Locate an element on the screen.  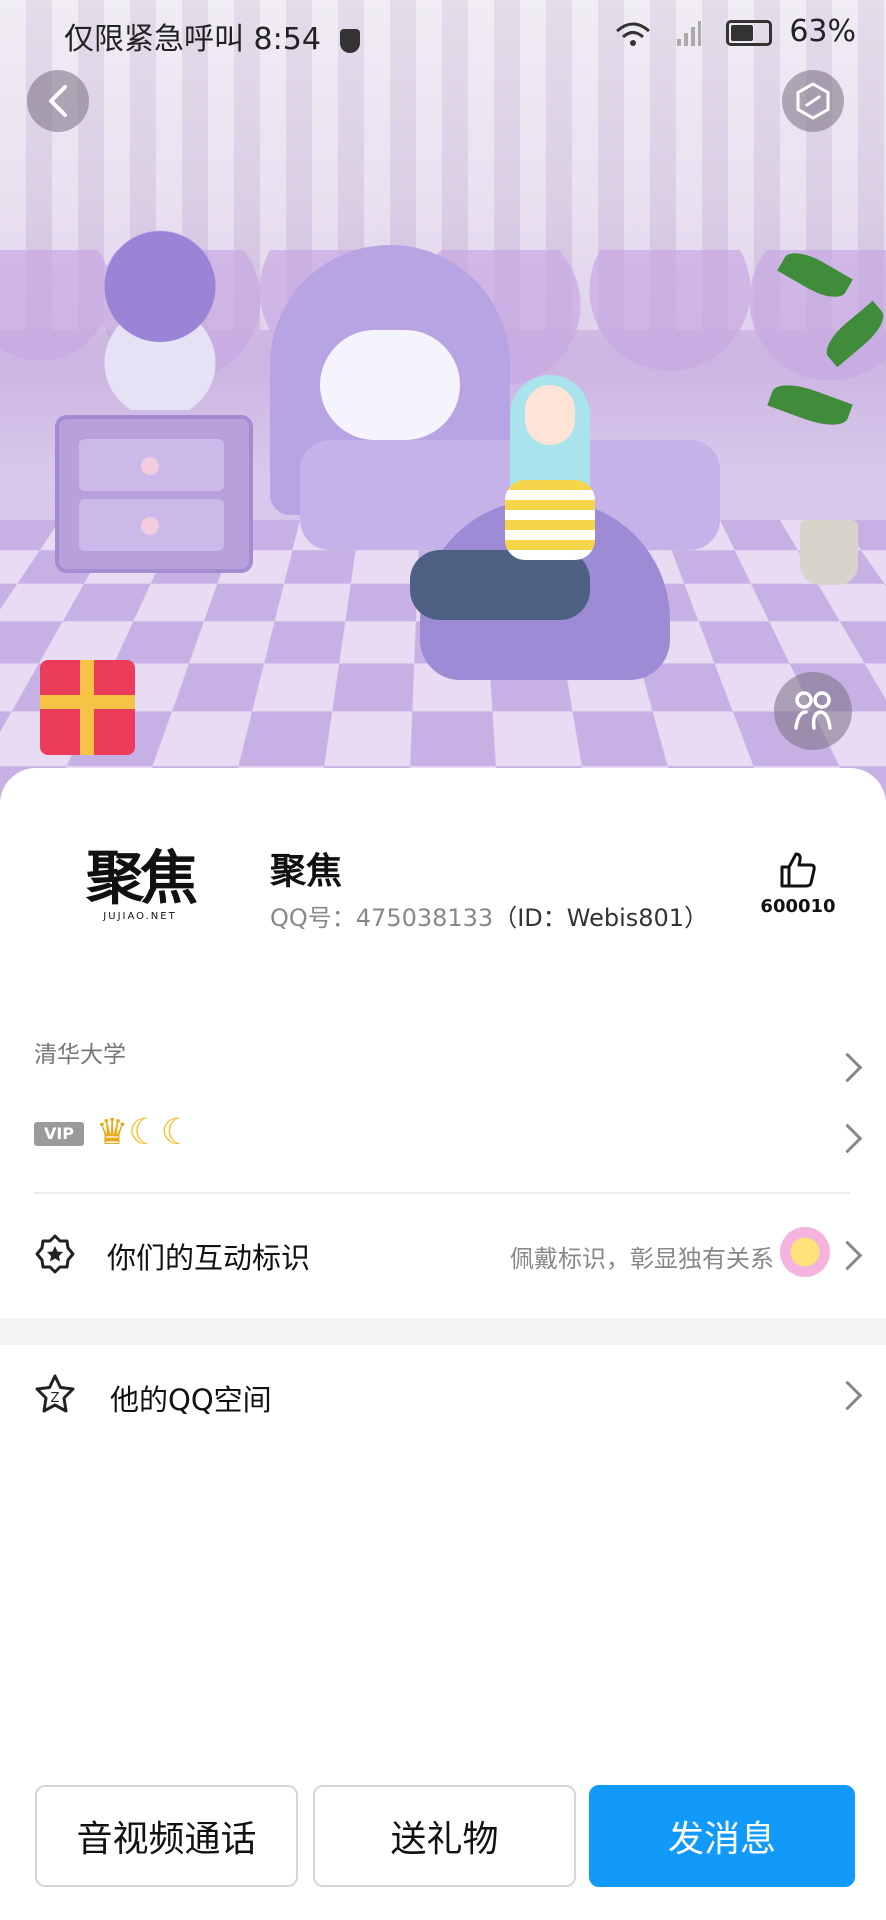
hexagon-icon is located at coordinates (813, 101).